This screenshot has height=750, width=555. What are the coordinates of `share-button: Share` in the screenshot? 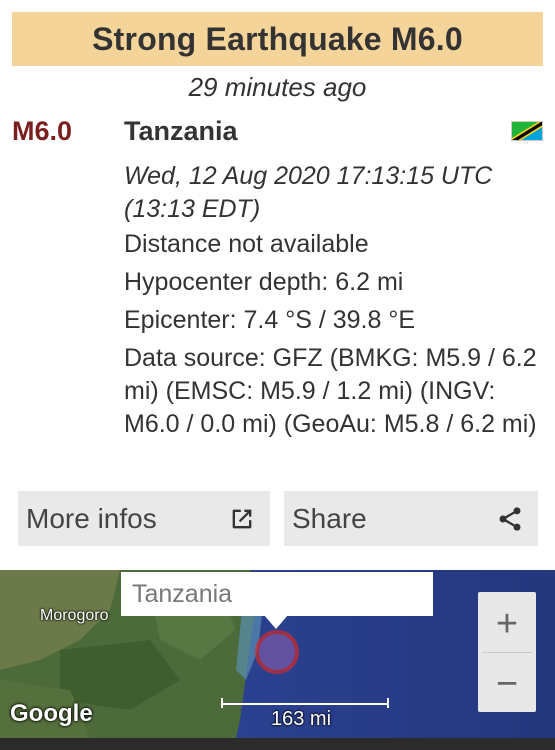 It's located at (411, 518).